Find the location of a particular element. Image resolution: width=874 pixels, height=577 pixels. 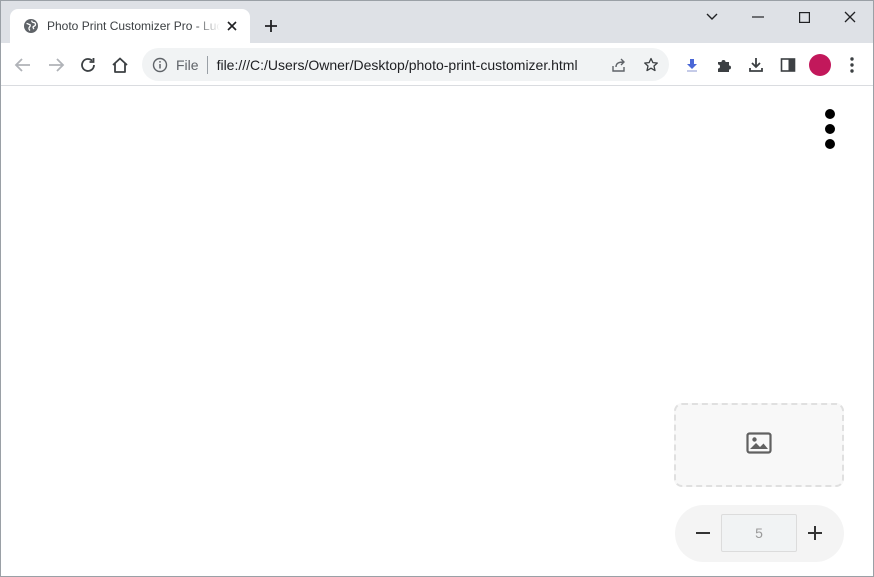

quantity-stepper is located at coordinates (759, 533).